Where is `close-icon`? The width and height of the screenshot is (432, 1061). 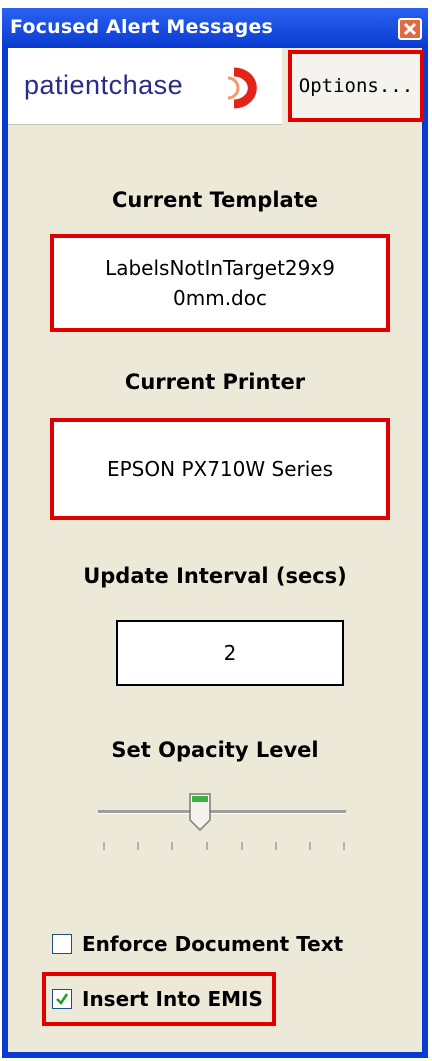 close-icon is located at coordinates (410, 29).